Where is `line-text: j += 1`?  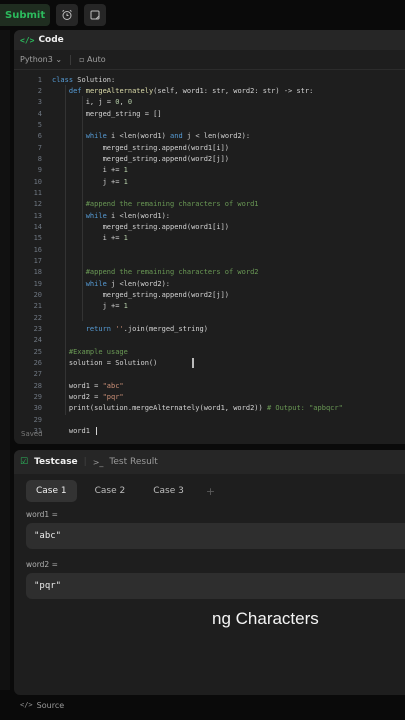
line-text: j += 1 is located at coordinates (90, 181).